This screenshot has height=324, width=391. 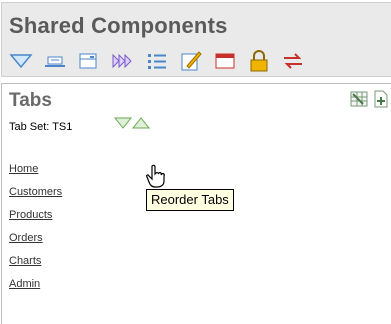 I want to click on shared-components-toolbar, so click(x=157, y=61).